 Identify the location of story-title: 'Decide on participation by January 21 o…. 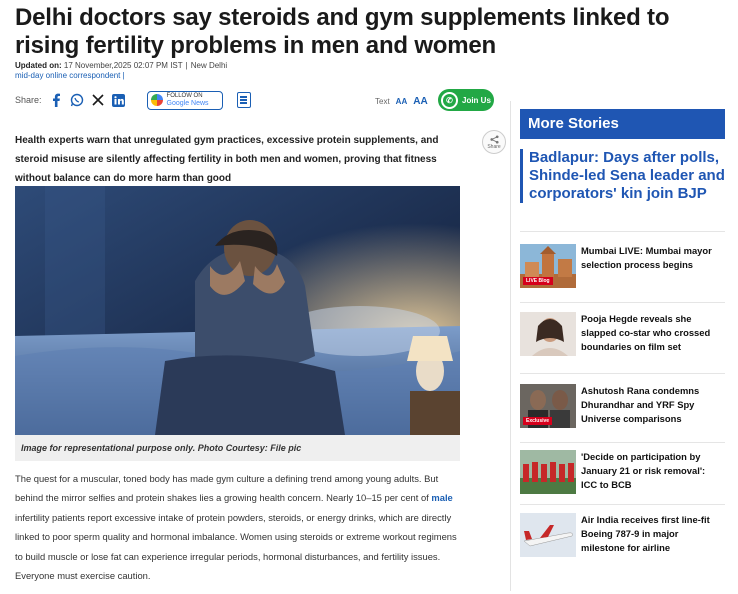
(651, 471).